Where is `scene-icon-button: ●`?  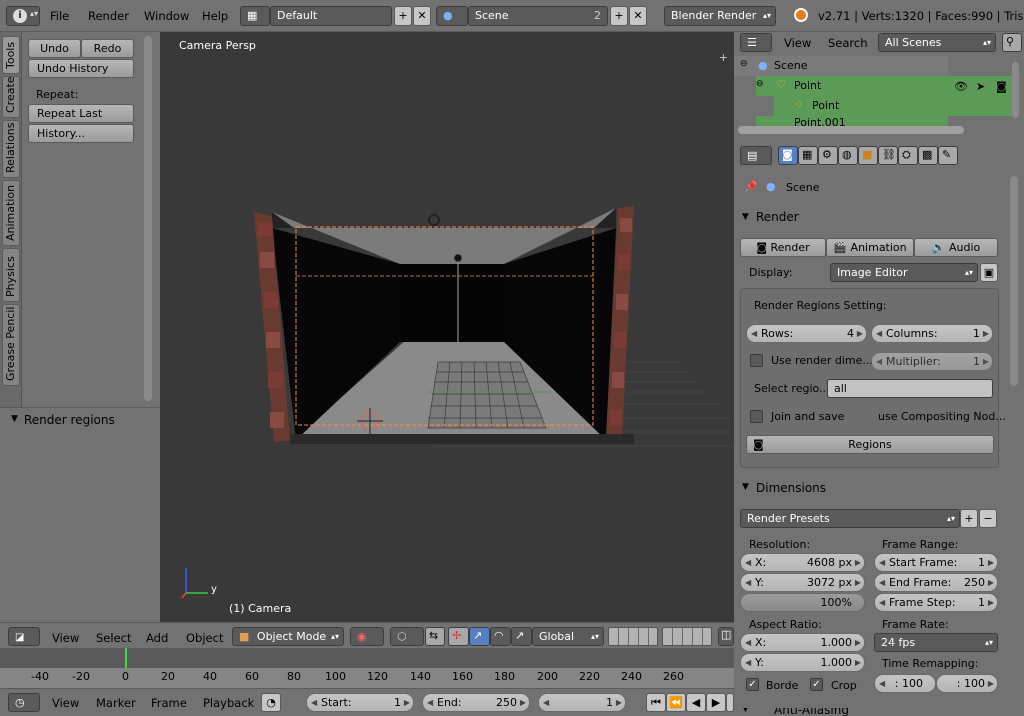 scene-icon-button: ● is located at coordinates (452, 16).